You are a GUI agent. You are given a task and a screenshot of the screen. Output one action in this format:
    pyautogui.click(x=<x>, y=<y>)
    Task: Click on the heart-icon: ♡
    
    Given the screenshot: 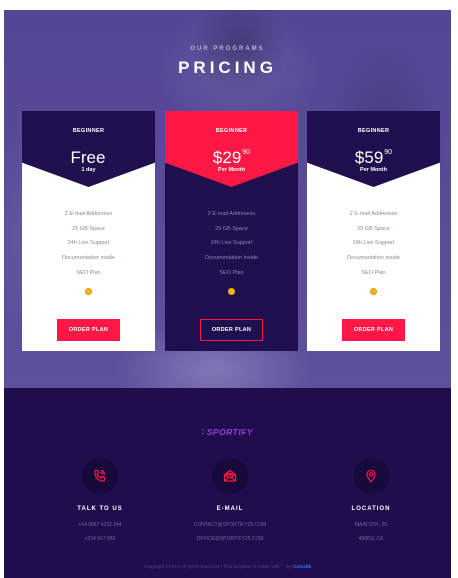 What is the action you would take?
    pyautogui.click(x=283, y=567)
    